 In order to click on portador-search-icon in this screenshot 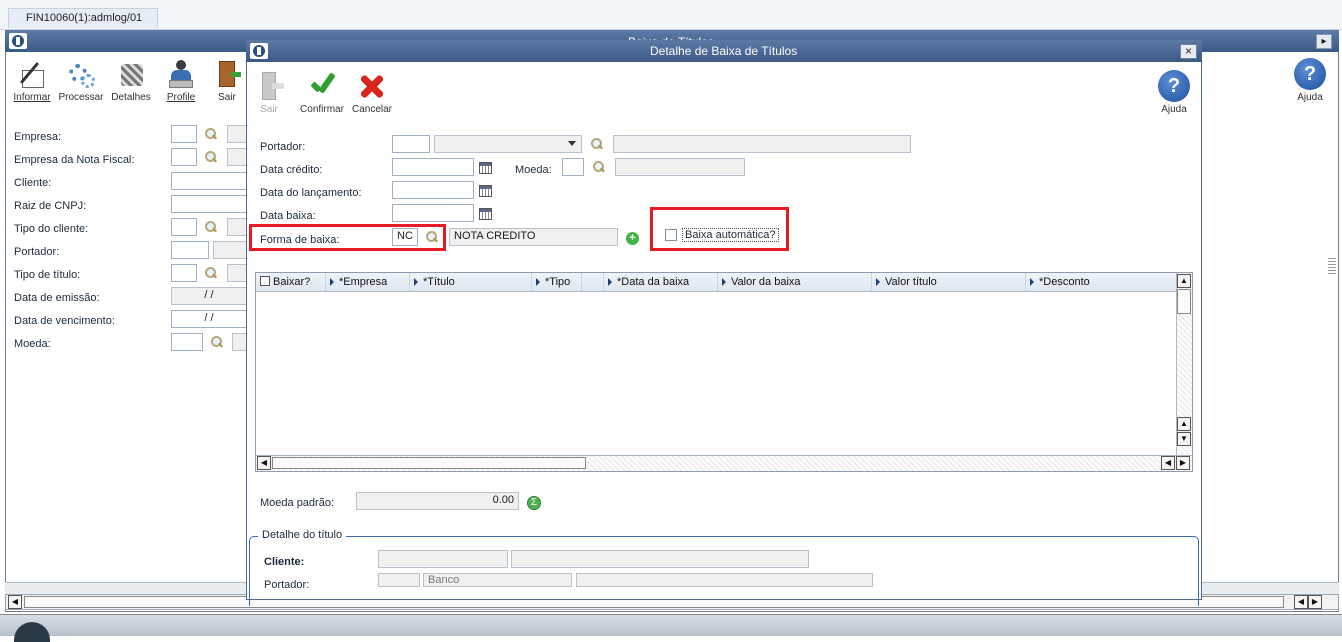, I will do `click(597, 144)`.